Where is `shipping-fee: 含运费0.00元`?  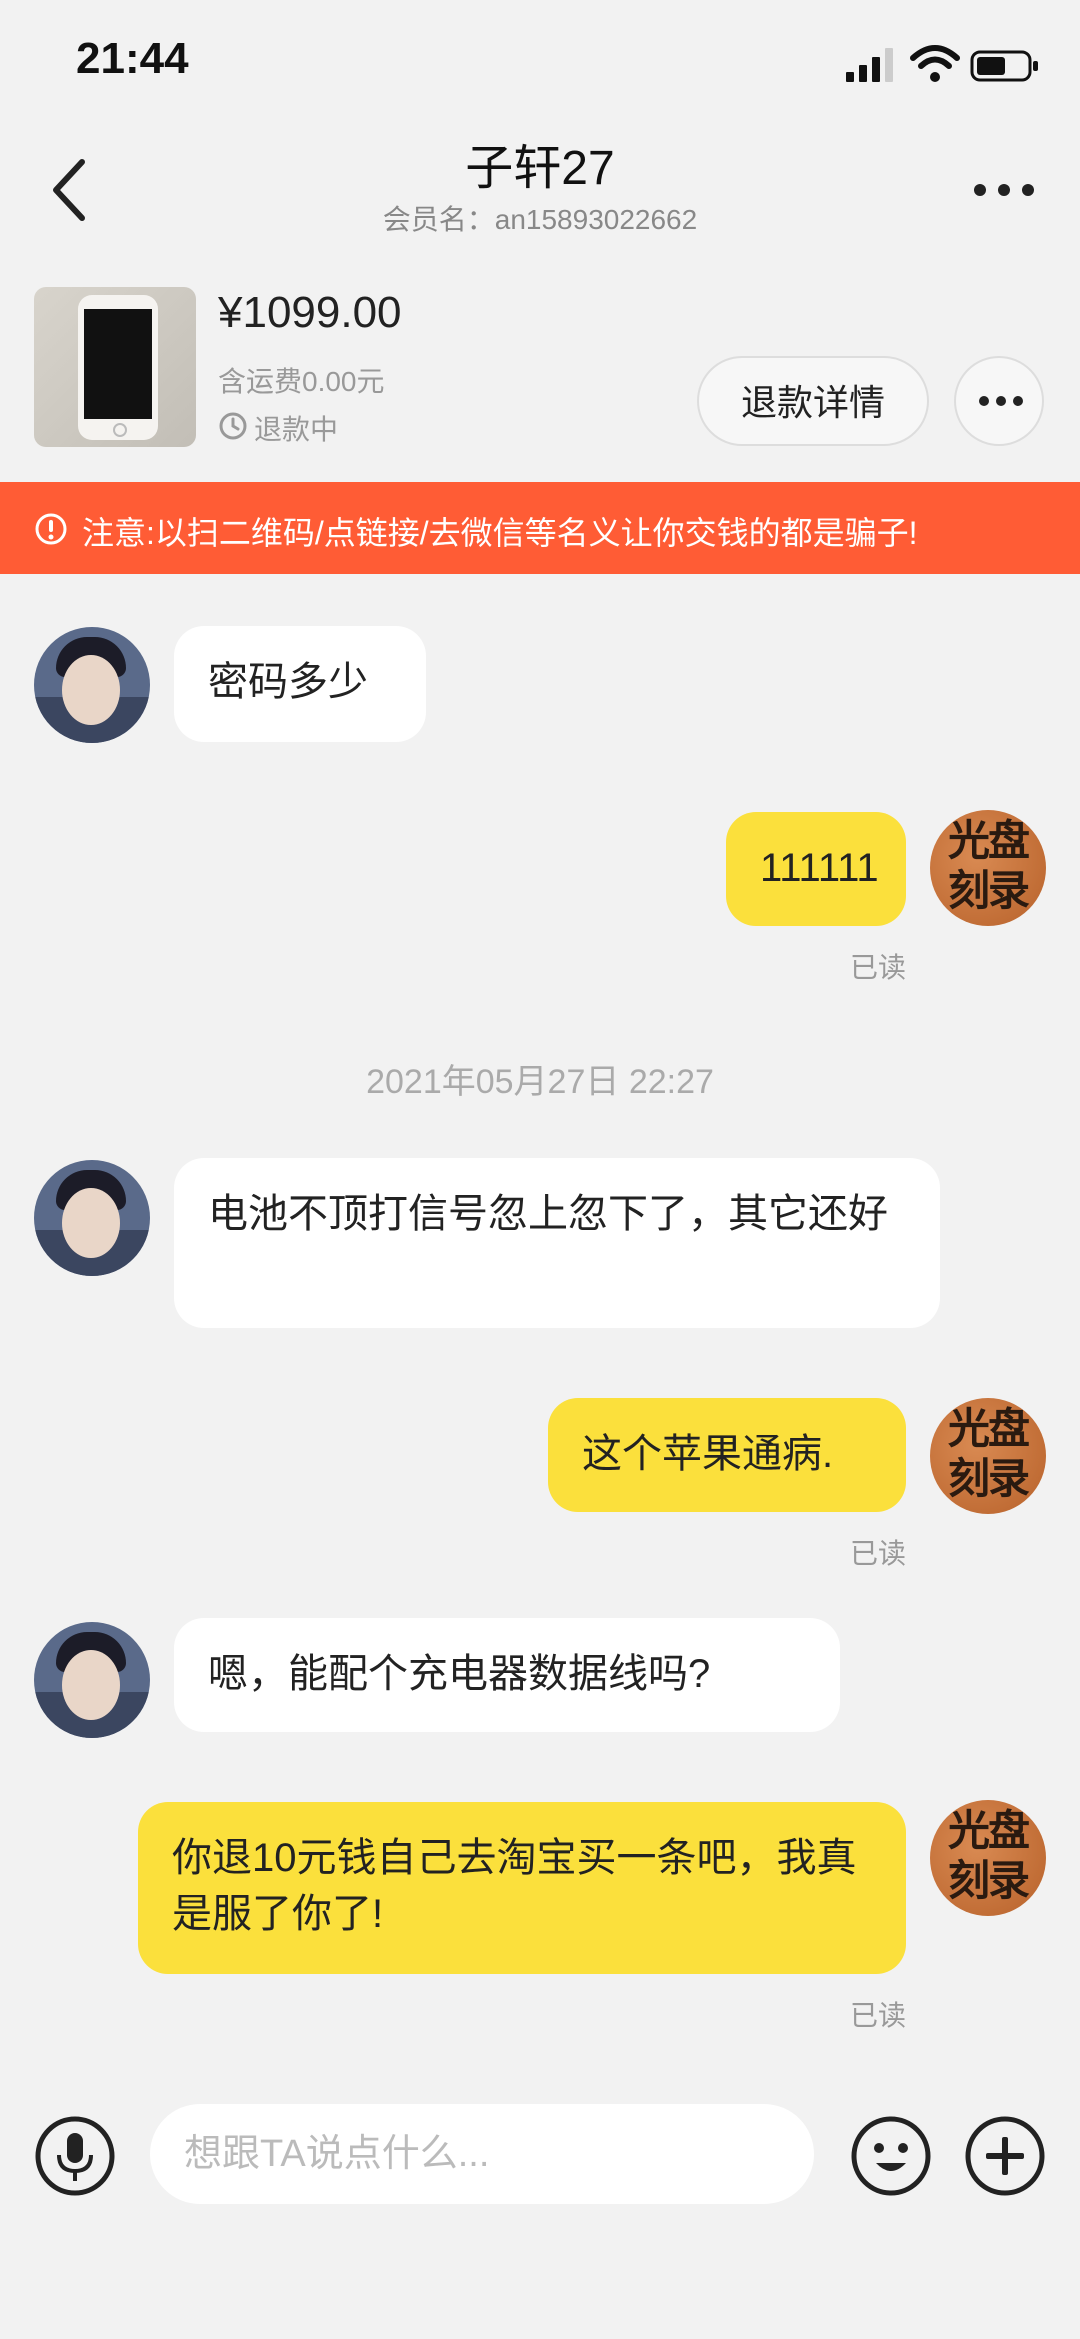
shipping-fee: 含运费0.00元 is located at coordinates (301, 381).